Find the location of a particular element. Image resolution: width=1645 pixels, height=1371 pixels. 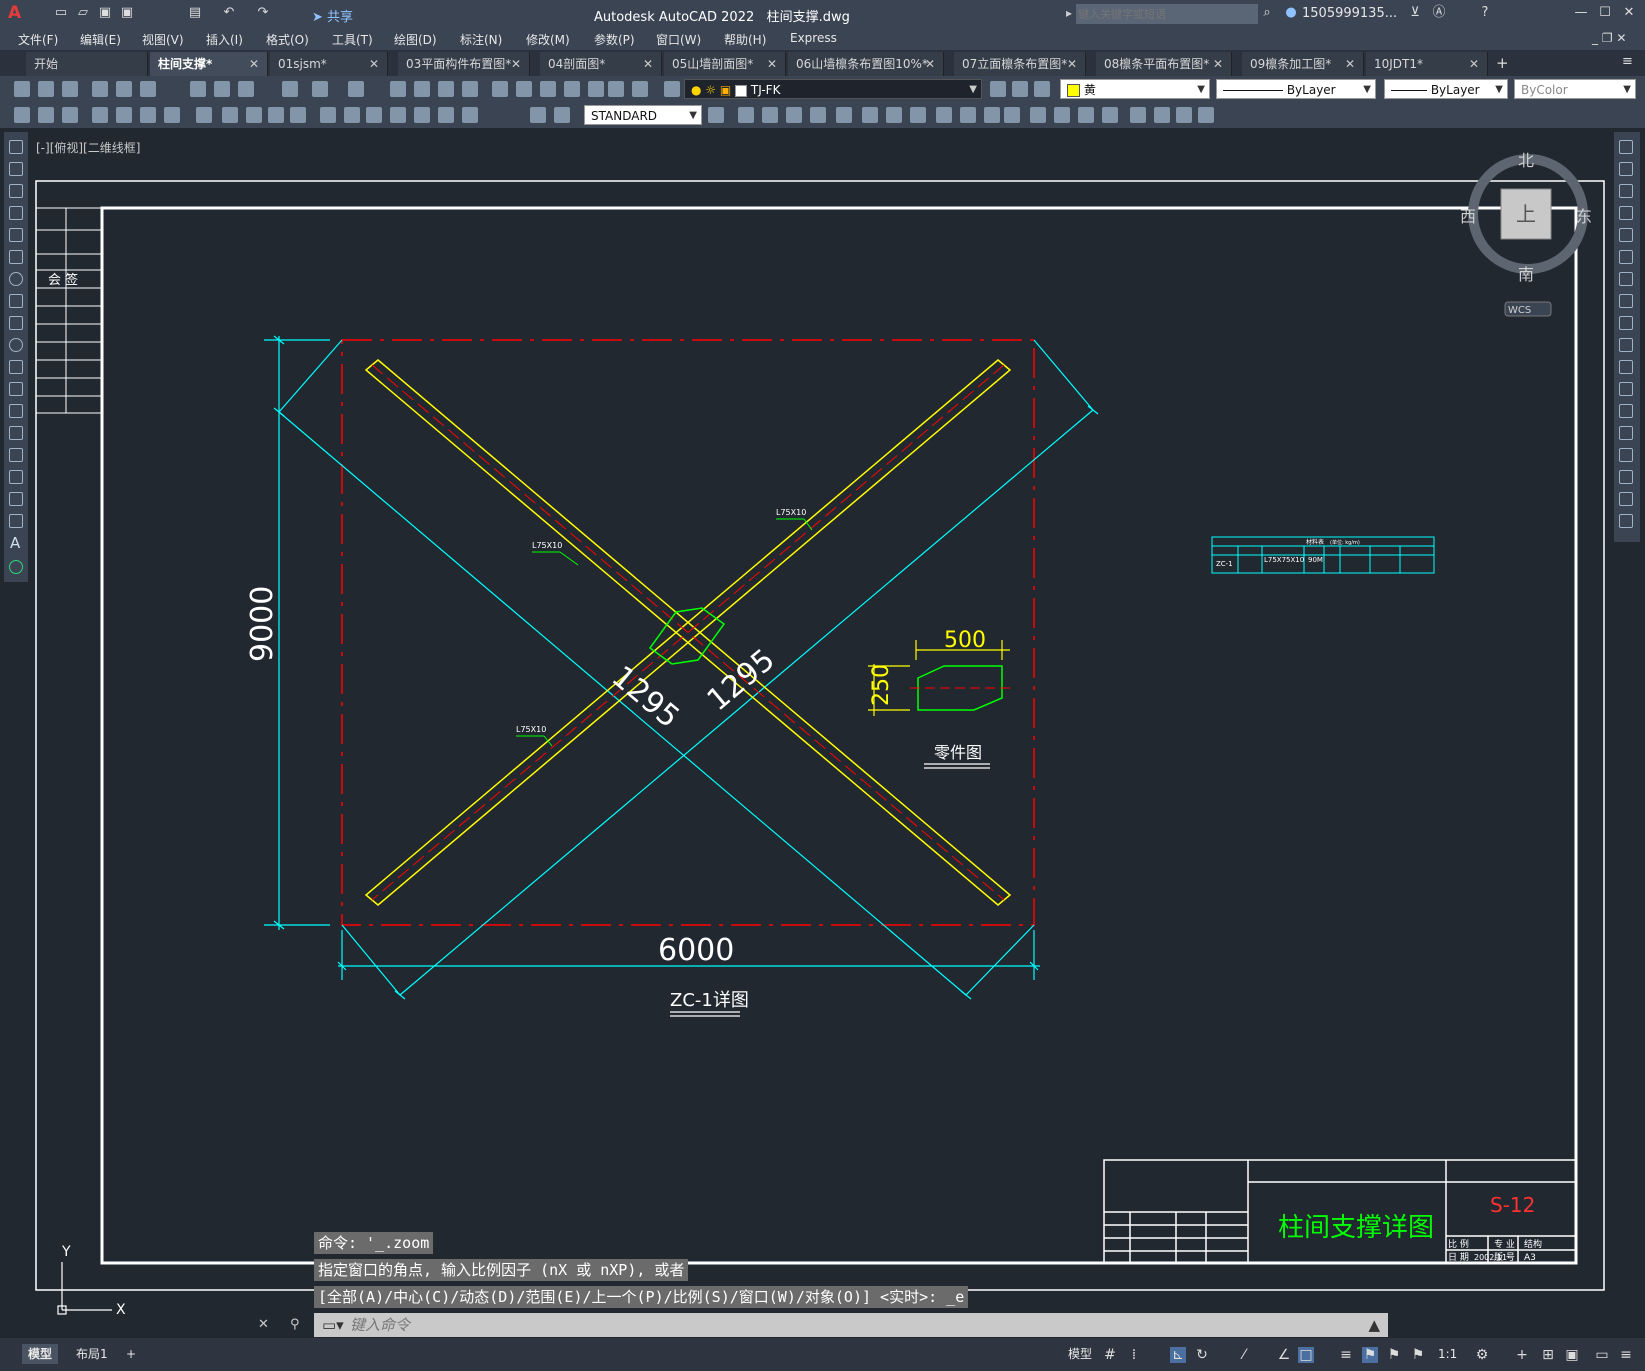

tab-layout1: 布局1 is located at coordinates (92, 1354).